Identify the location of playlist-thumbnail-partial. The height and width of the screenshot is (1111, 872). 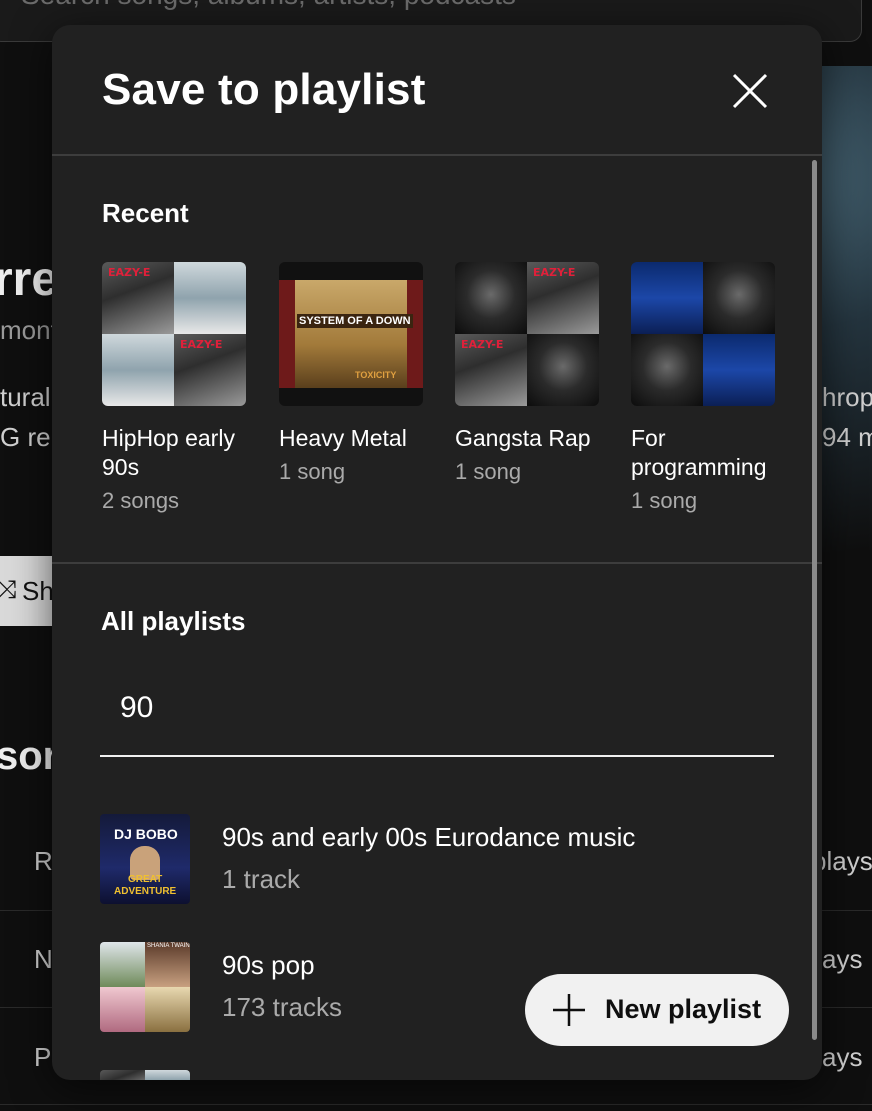
(145, 1075).